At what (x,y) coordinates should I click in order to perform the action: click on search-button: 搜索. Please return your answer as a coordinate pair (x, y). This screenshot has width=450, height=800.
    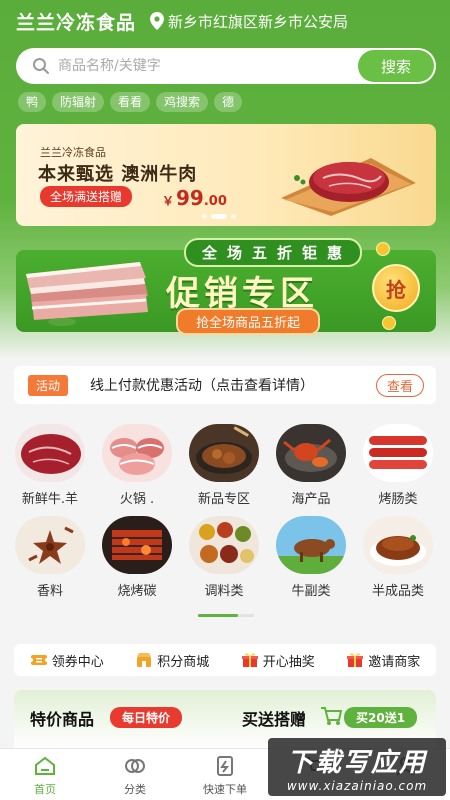
    Looking at the image, I should click on (396, 66).